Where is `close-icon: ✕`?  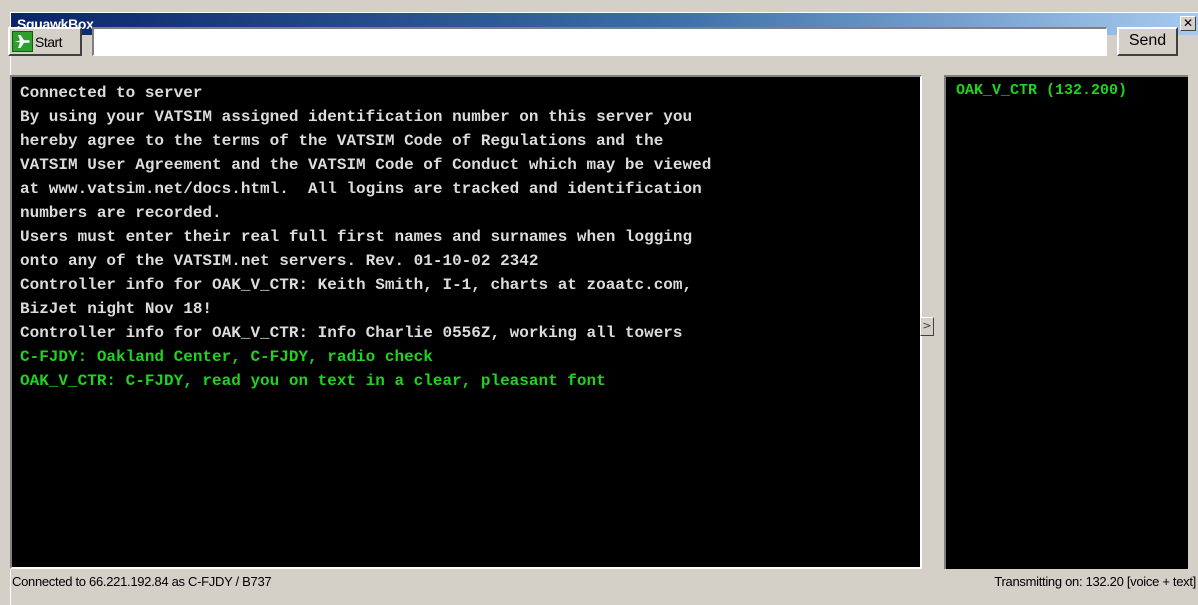 close-icon: ✕ is located at coordinates (1188, 23).